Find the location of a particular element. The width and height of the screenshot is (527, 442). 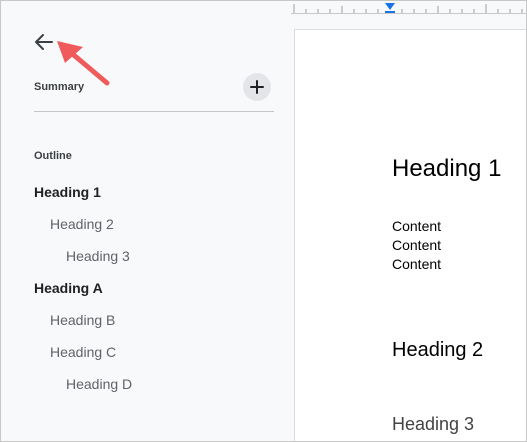

outline-item-heading-a: Heading A is located at coordinates (146, 288).